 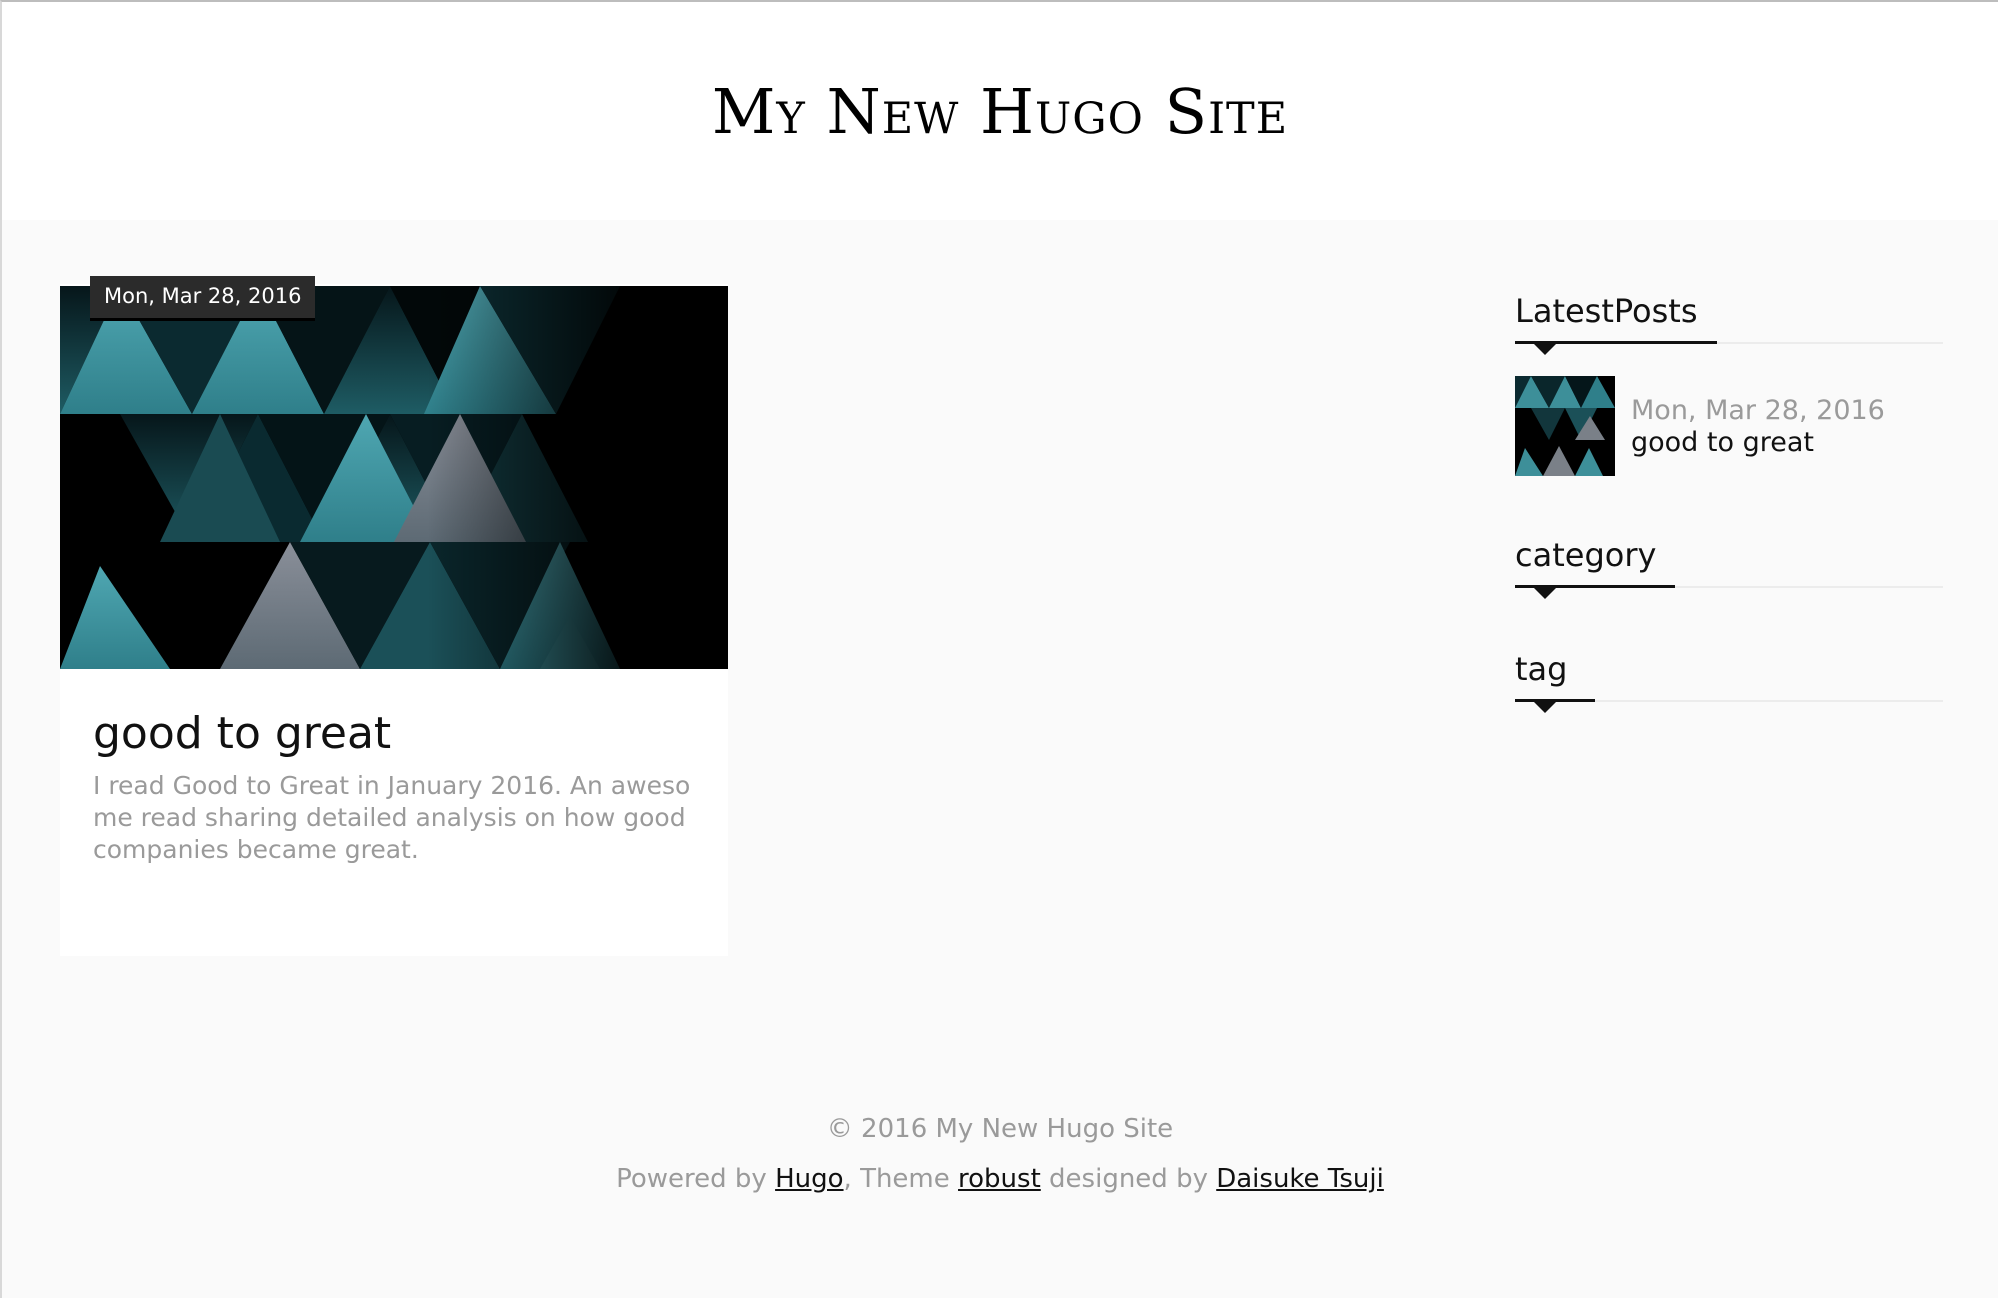 I want to click on latest-post-meta: Mon, Mar 28, 2016 good to great, so click(x=1758, y=426).